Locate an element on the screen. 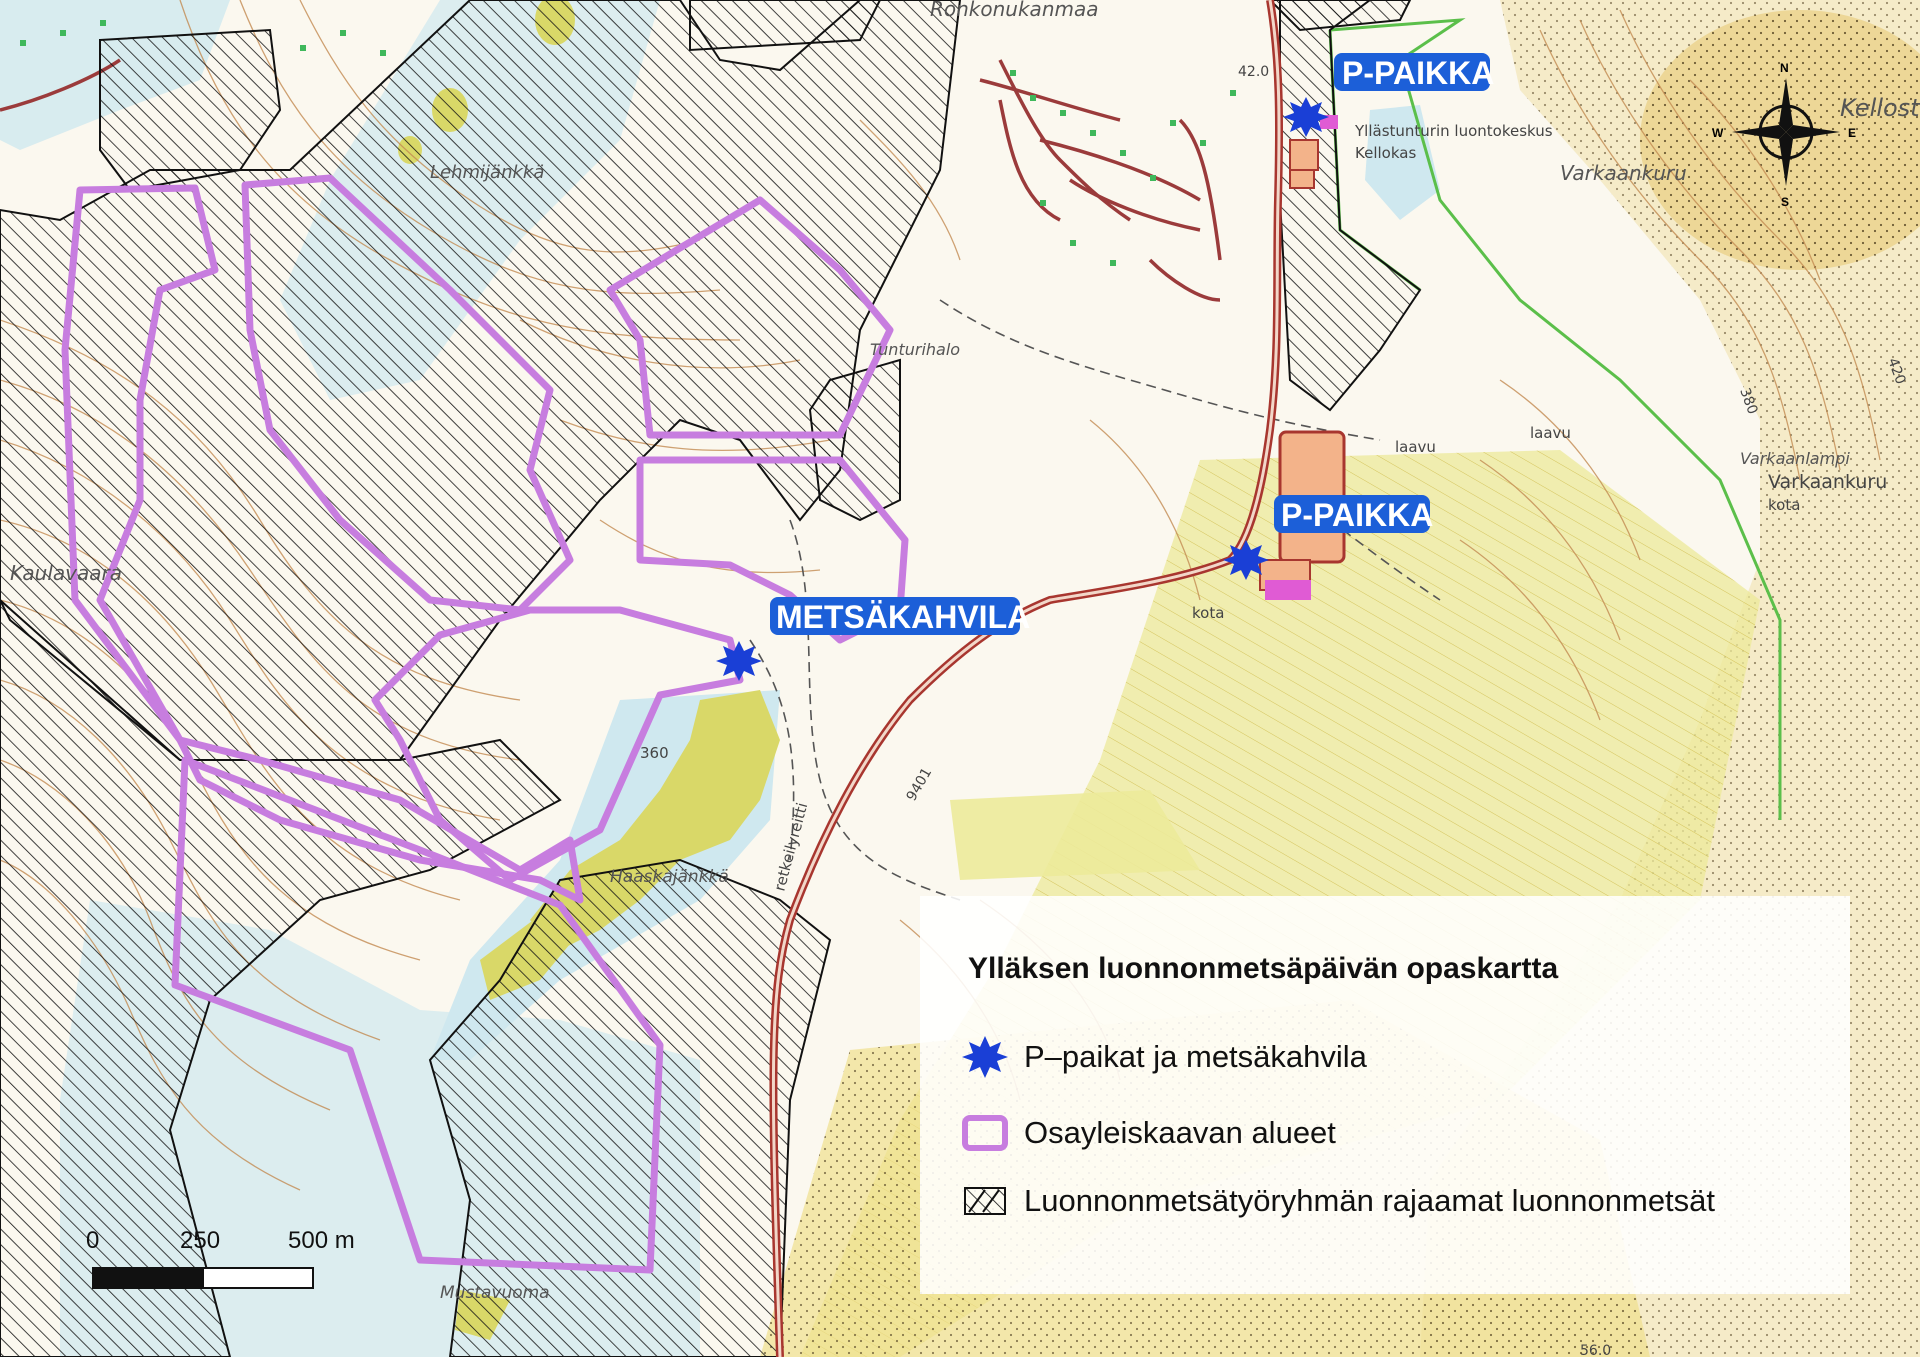 The height and width of the screenshot is (1357, 1920). label-luontokeskus: Yllästunturin luontokeskus is located at coordinates (1453, 131).